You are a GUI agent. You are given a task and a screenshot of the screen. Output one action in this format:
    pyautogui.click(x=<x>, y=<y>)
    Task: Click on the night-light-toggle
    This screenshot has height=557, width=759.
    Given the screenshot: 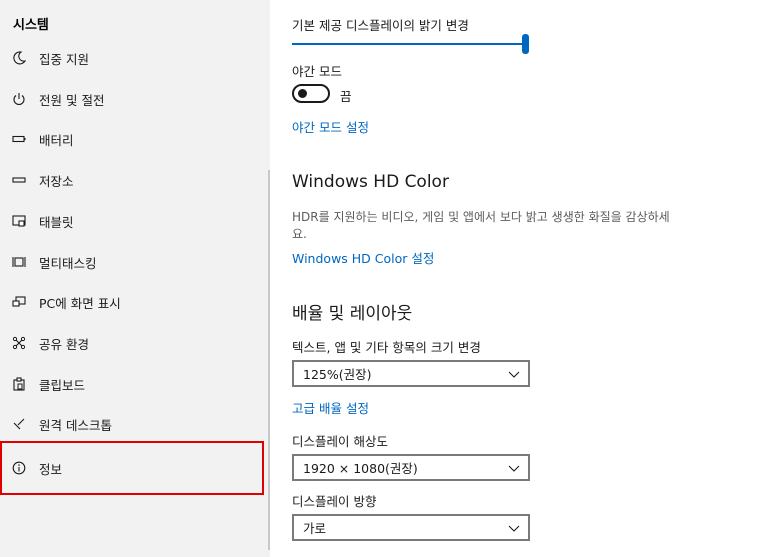 What is the action you would take?
    pyautogui.click(x=311, y=93)
    